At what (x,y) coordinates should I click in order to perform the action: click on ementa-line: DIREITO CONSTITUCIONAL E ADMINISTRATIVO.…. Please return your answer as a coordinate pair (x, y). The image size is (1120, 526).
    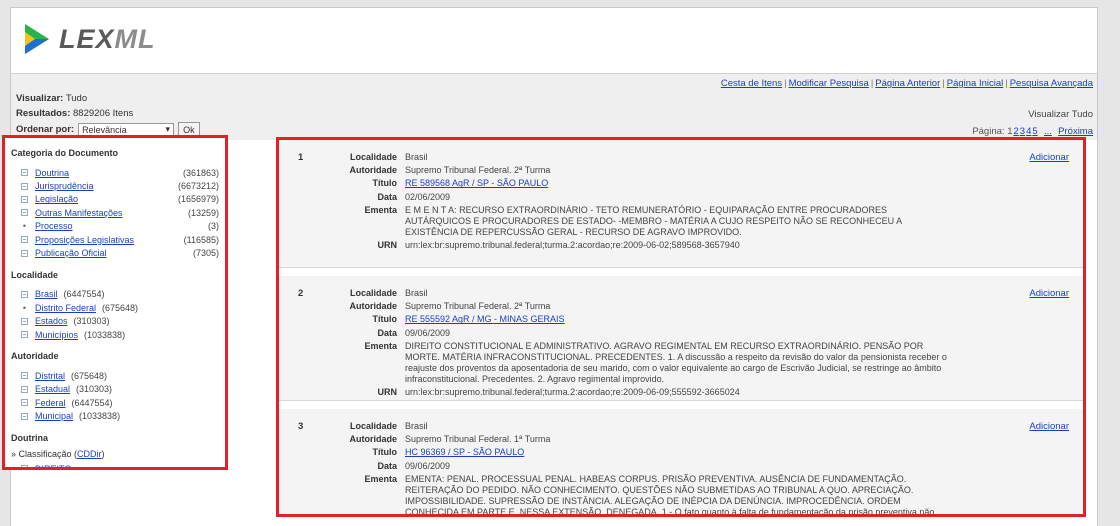
    Looking at the image, I should click on (664, 345).